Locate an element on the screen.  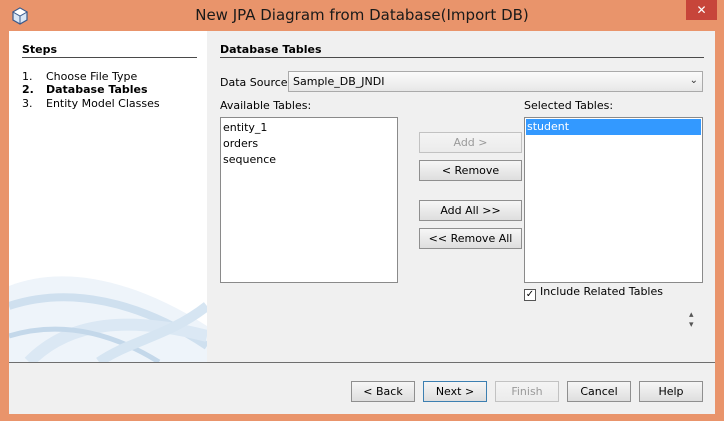
window-title: New JPA Diagram from Database(Import DB) is located at coordinates (362, 15).